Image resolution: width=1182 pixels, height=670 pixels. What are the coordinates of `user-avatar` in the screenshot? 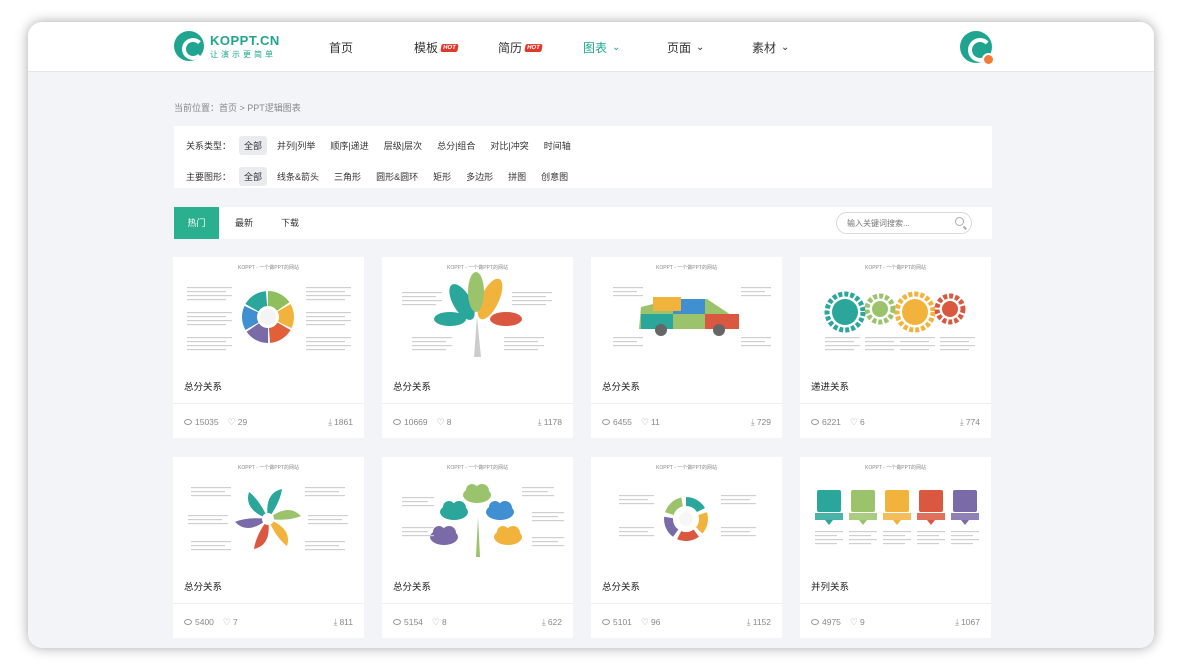 It's located at (977, 48).